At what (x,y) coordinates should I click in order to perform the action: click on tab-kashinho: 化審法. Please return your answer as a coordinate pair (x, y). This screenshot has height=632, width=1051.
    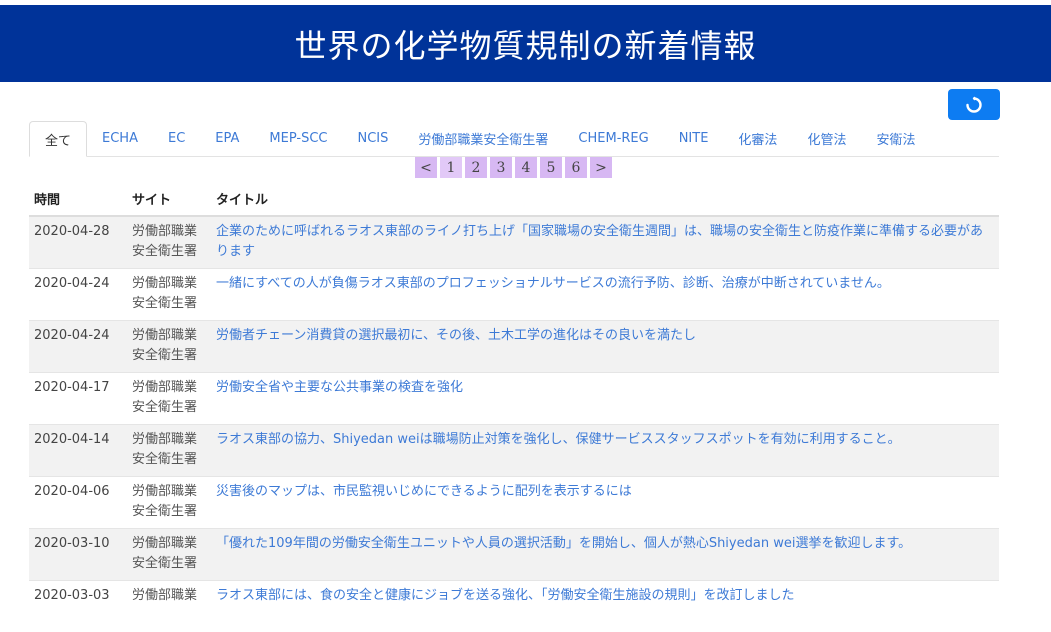
    Looking at the image, I should click on (757, 138).